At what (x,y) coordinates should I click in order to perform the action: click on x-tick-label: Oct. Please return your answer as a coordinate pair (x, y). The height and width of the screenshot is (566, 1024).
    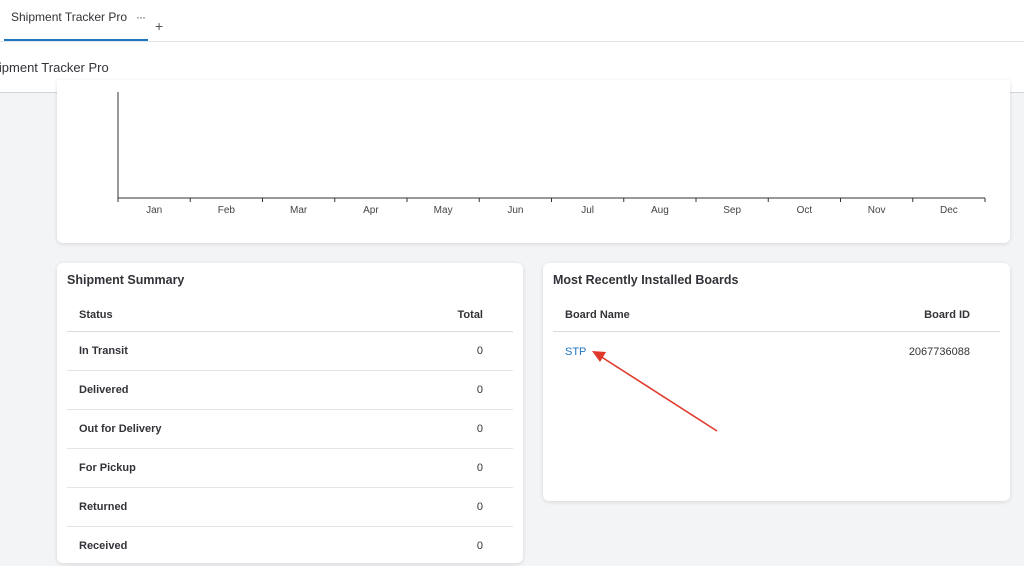
    Looking at the image, I should click on (805, 210).